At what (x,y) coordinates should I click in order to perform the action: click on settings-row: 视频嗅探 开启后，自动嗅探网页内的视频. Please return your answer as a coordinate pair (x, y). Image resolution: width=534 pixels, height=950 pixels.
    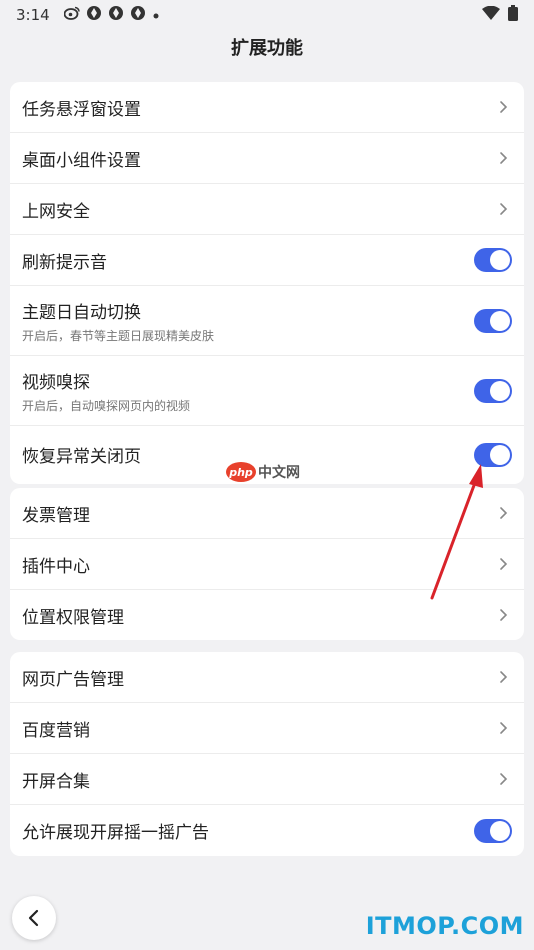
    Looking at the image, I should click on (267, 391).